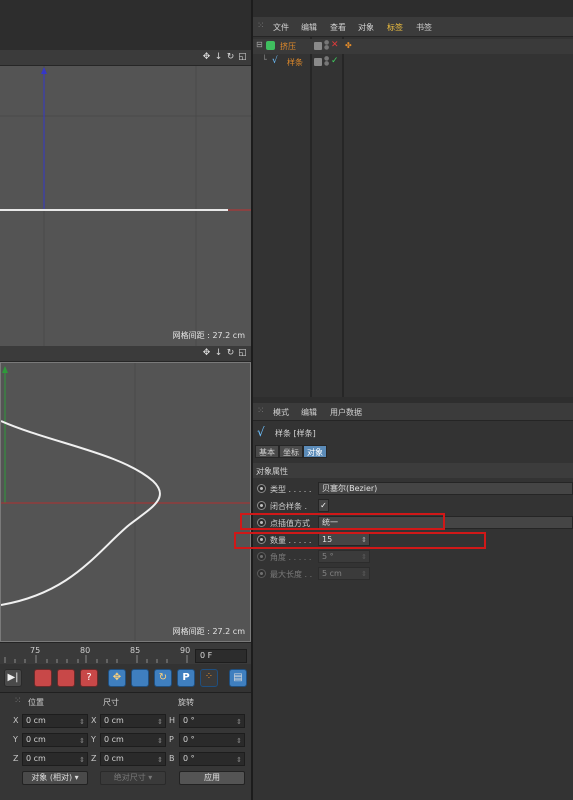  I want to click on transport-bar: ▶| ? ✥ ↻ P ⁘ ▤, so click(125, 678).